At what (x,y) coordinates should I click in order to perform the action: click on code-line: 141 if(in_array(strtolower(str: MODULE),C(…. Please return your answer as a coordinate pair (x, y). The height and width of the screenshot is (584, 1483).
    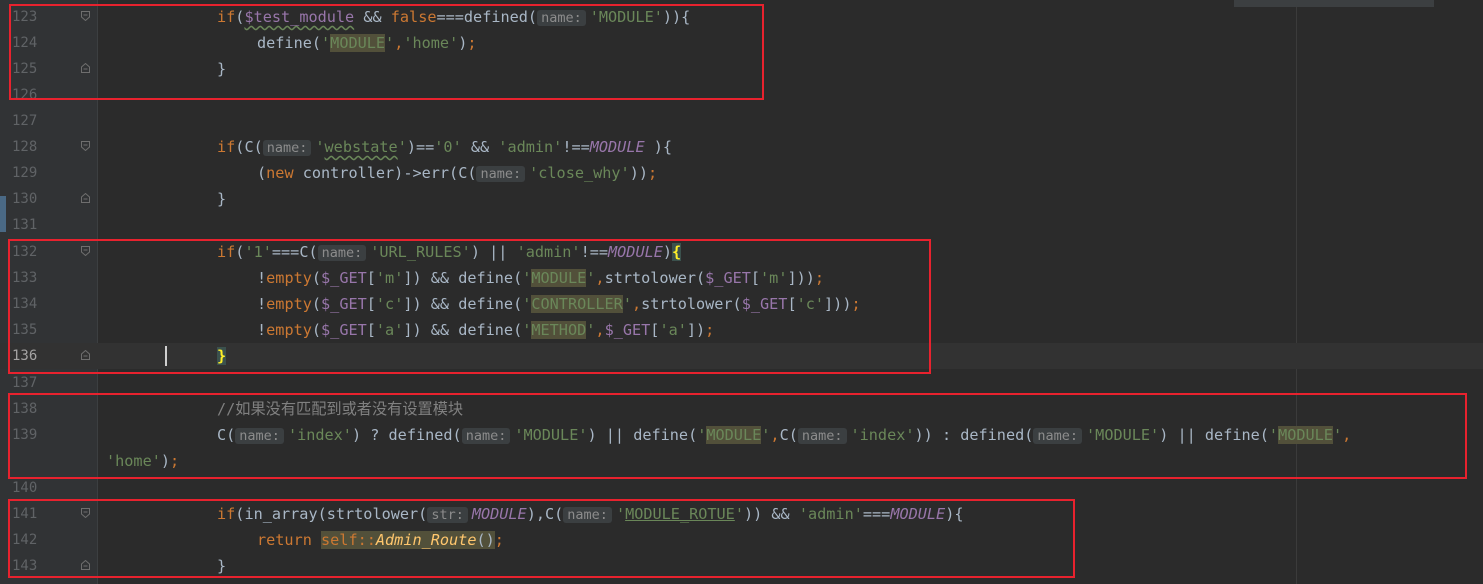
    Looking at the image, I should click on (741, 514).